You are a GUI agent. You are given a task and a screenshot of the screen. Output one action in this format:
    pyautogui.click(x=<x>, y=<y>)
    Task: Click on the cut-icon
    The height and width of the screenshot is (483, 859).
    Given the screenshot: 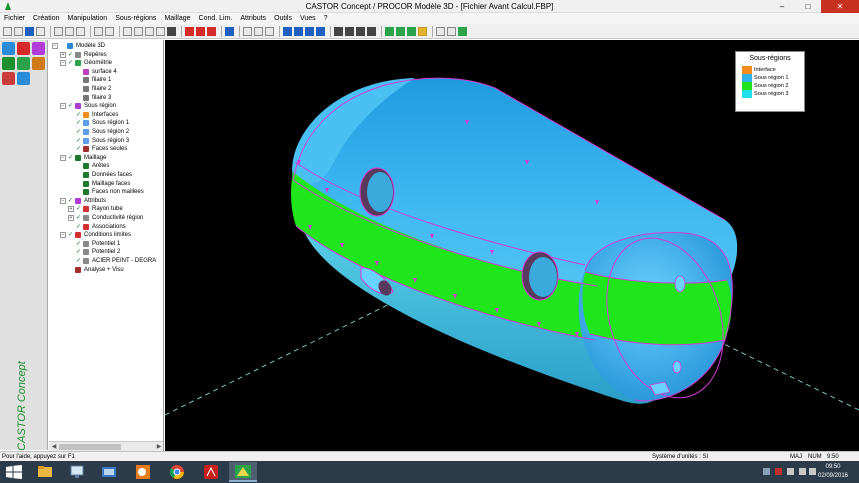 What is the action you would take?
    pyautogui.click(x=58, y=31)
    